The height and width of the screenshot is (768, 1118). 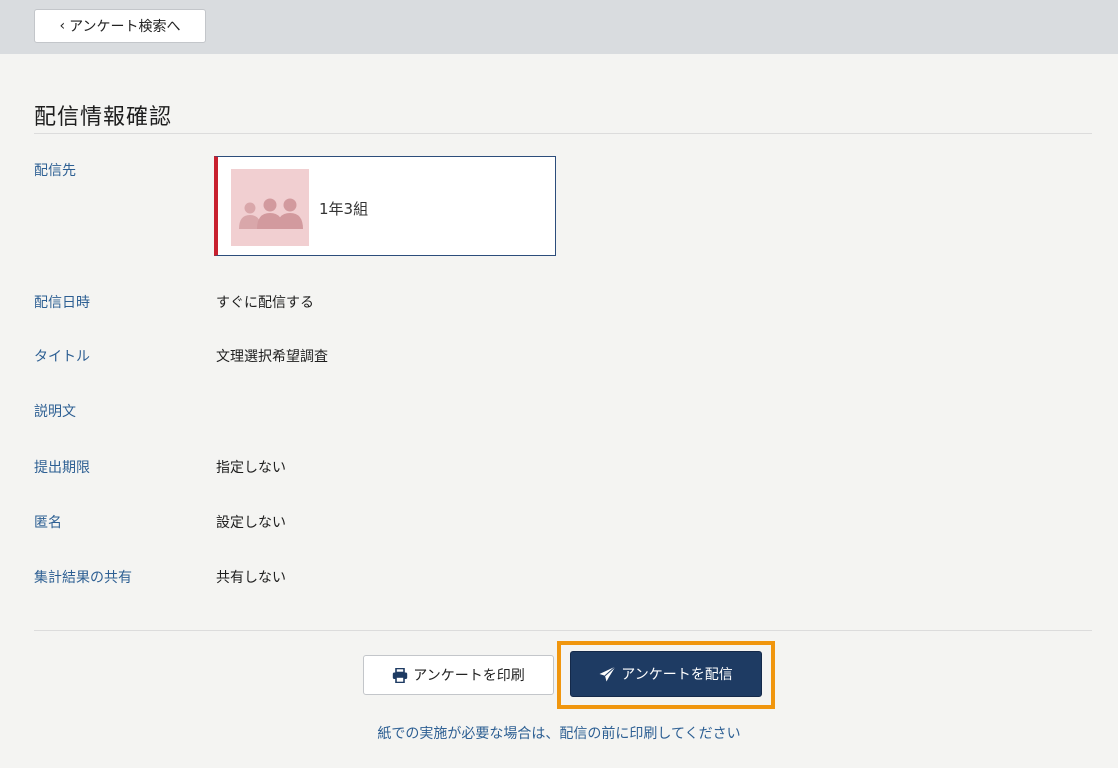 What do you see at coordinates (344, 209) in the screenshot?
I see `destination-name: 1年3組` at bounding box center [344, 209].